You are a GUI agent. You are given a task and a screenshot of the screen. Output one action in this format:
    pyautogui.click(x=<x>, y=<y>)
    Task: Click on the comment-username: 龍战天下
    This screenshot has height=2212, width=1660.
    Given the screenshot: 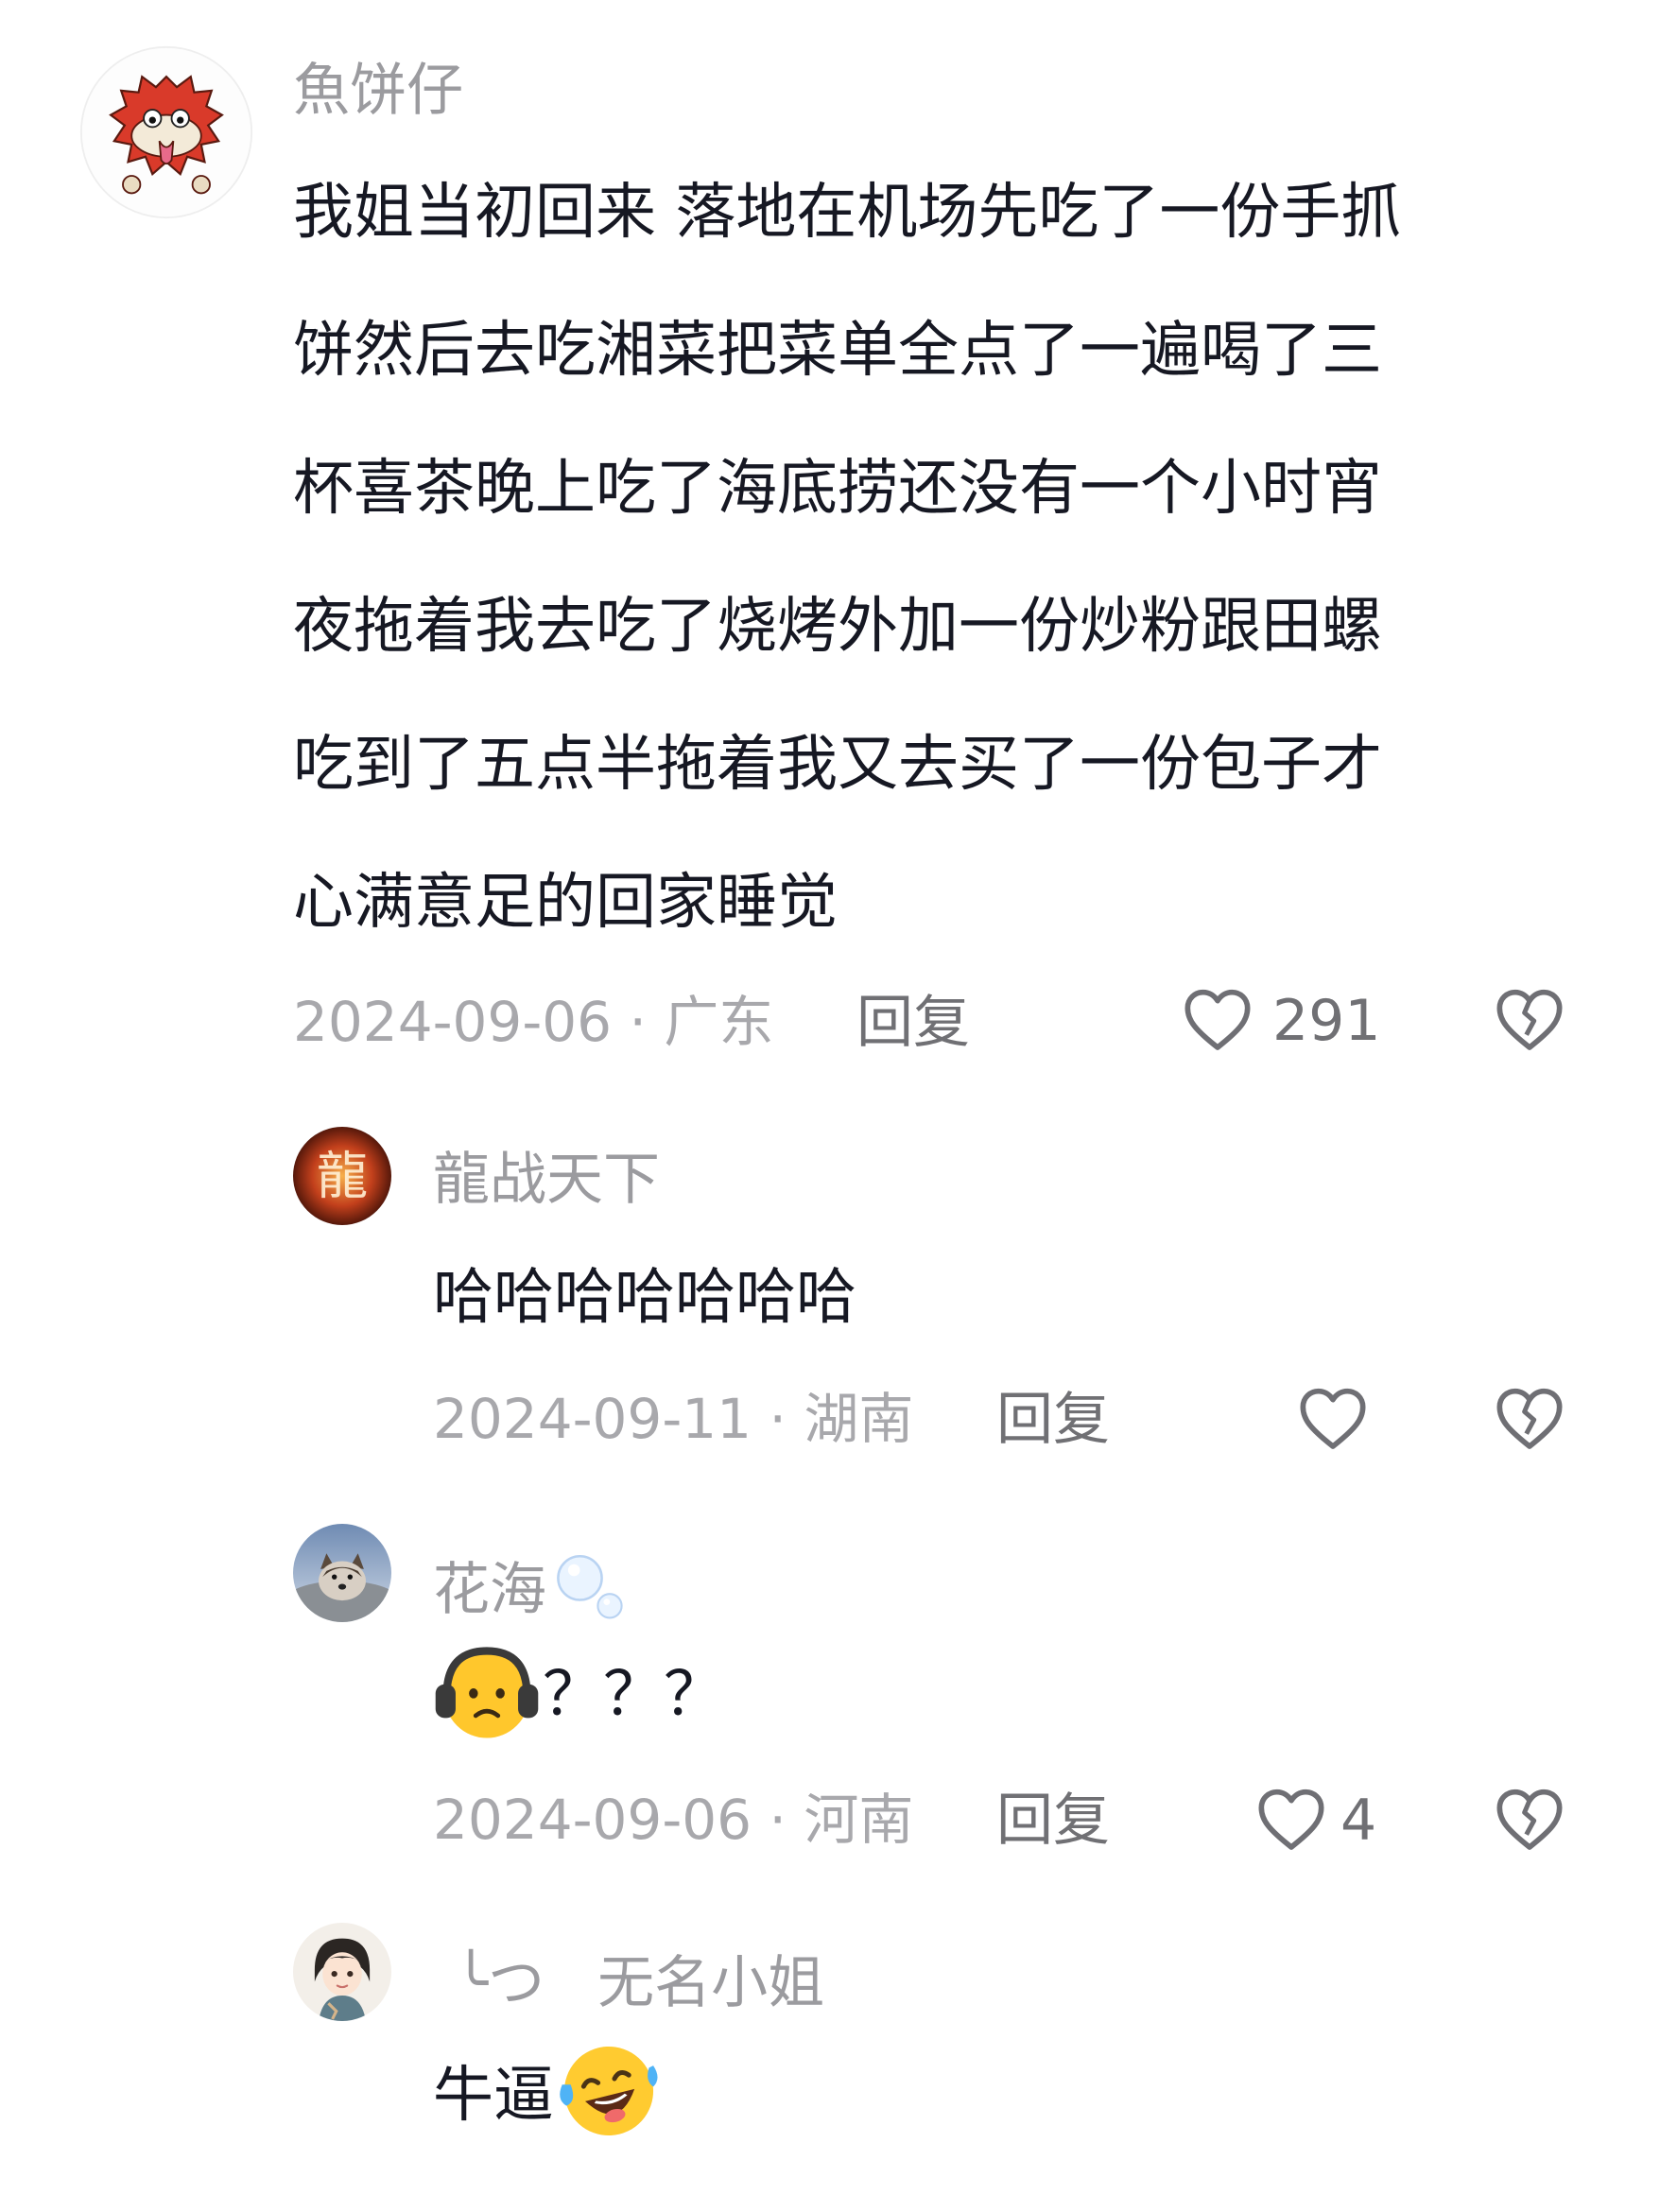 What is the action you would take?
    pyautogui.click(x=546, y=1179)
    